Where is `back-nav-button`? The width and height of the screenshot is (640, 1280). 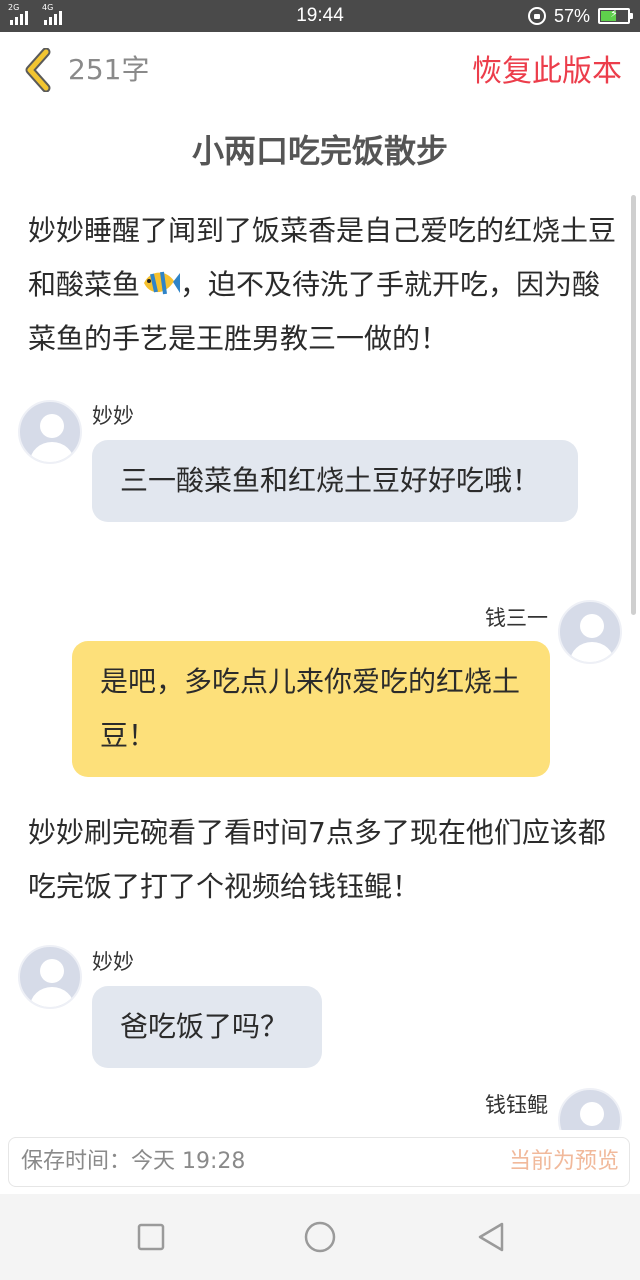
back-nav-button is located at coordinates (492, 1237).